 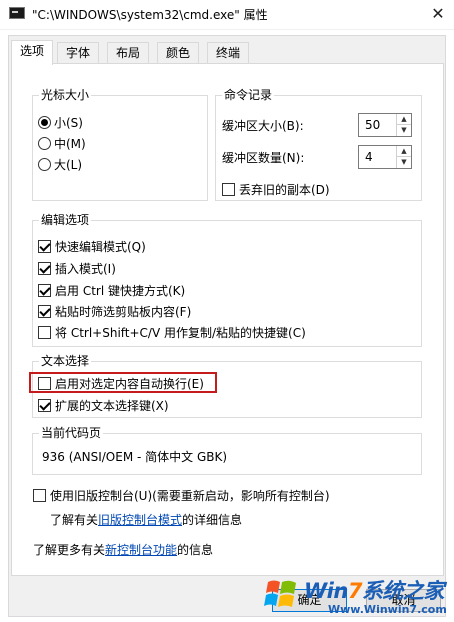 What do you see at coordinates (180, 333) in the screenshot?
I see `ctrl-shift-cv-label: 将 Ctrl+Shift+C/V 用作复制/粘贴的快捷键(C)` at bounding box center [180, 333].